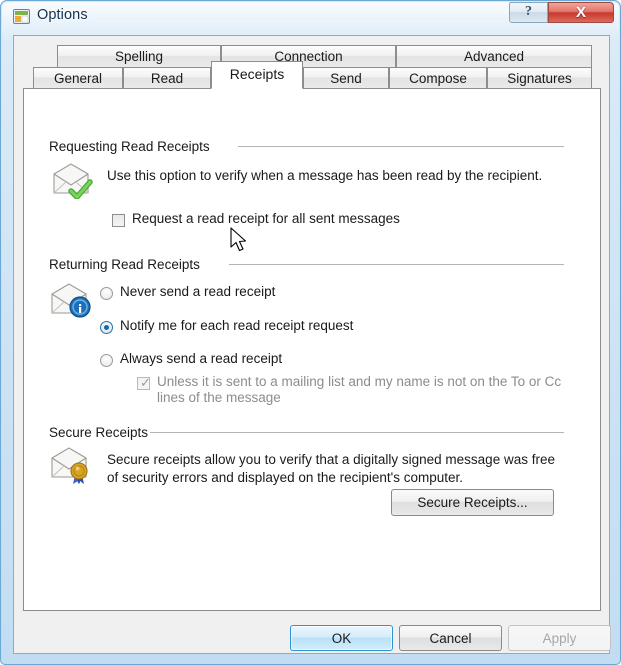 Image resolution: width=621 pixels, height=665 pixels. Describe the element at coordinates (240, 241) in the screenshot. I see `arrow-cursor` at that location.